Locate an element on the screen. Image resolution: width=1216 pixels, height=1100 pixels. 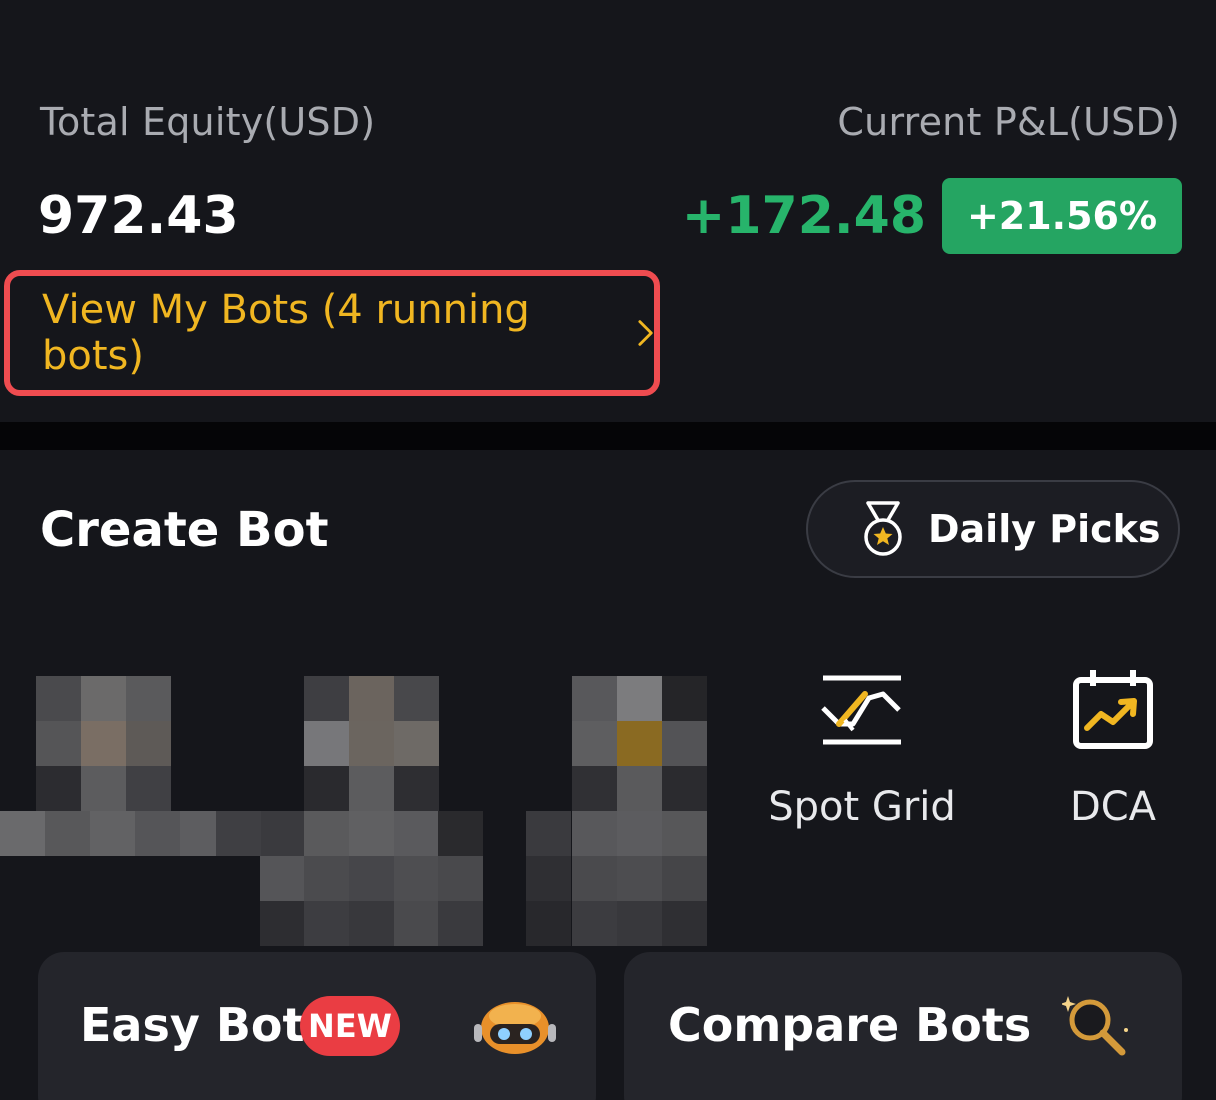
daily-picks-button: Daily Picks is located at coordinates (993, 529).